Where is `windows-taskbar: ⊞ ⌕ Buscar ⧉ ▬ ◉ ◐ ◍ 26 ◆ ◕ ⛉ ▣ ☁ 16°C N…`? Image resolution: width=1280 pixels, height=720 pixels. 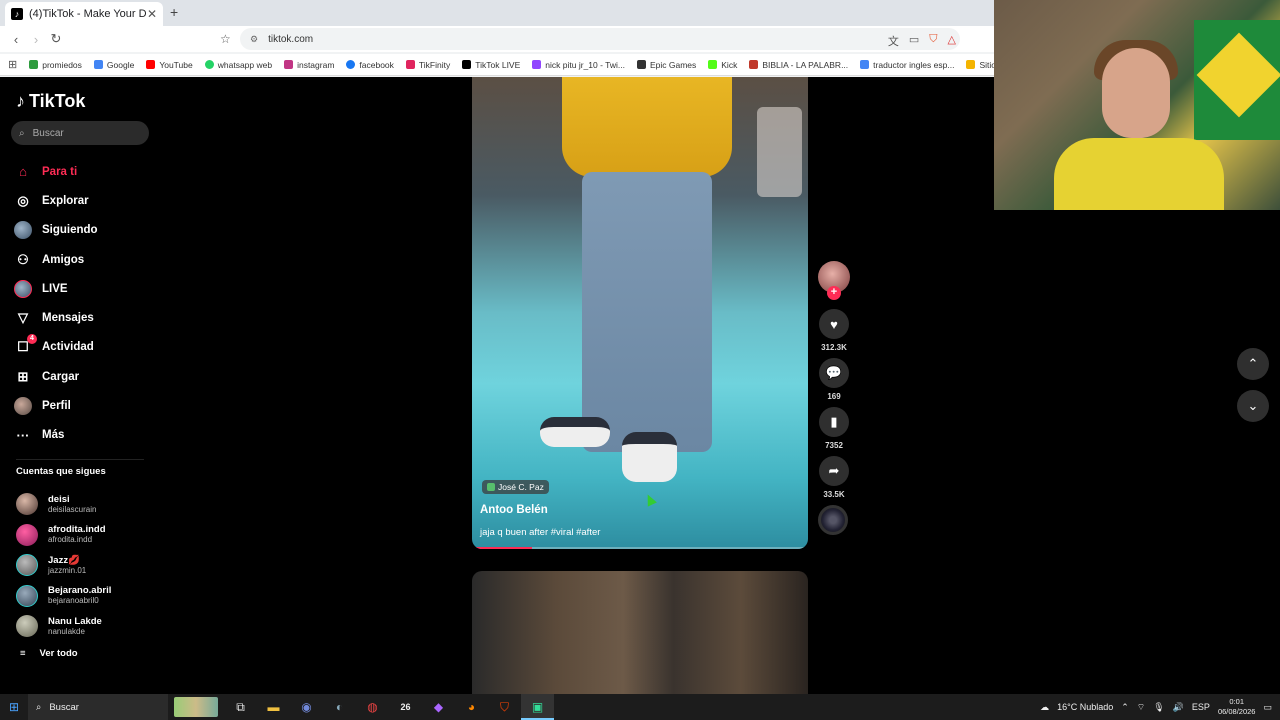 windows-taskbar: ⊞ ⌕ Buscar ⧉ ▬ ◉ ◐ ◍ 26 ◆ ◕ ⛉ ▣ ☁ 16°C N… is located at coordinates (640, 707).